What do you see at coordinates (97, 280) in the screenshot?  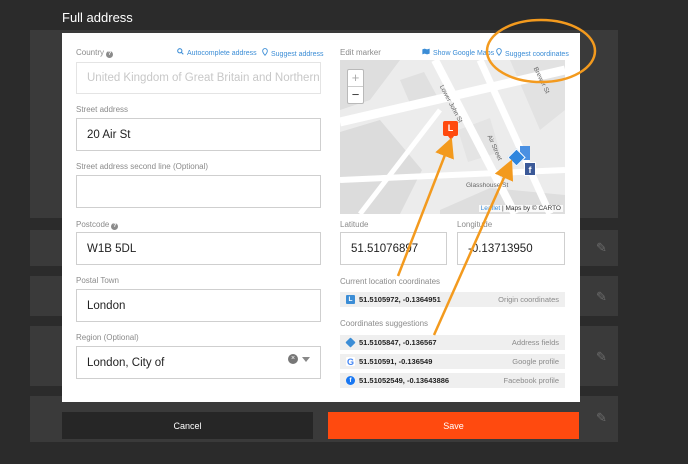 I see `postal-town-label: Postal Town` at bounding box center [97, 280].